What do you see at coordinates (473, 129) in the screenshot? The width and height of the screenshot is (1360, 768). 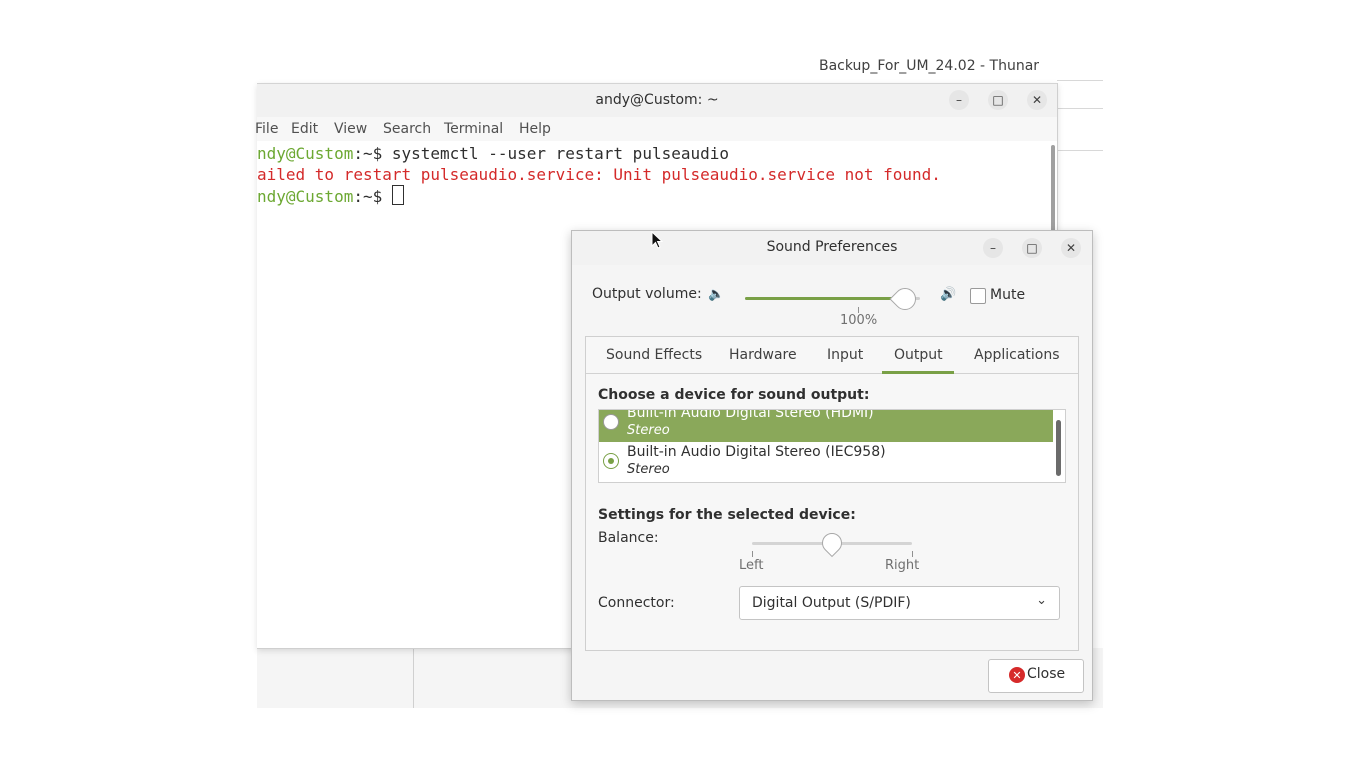 I see `menu-terminal: Terminal` at bounding box center [473, 129].